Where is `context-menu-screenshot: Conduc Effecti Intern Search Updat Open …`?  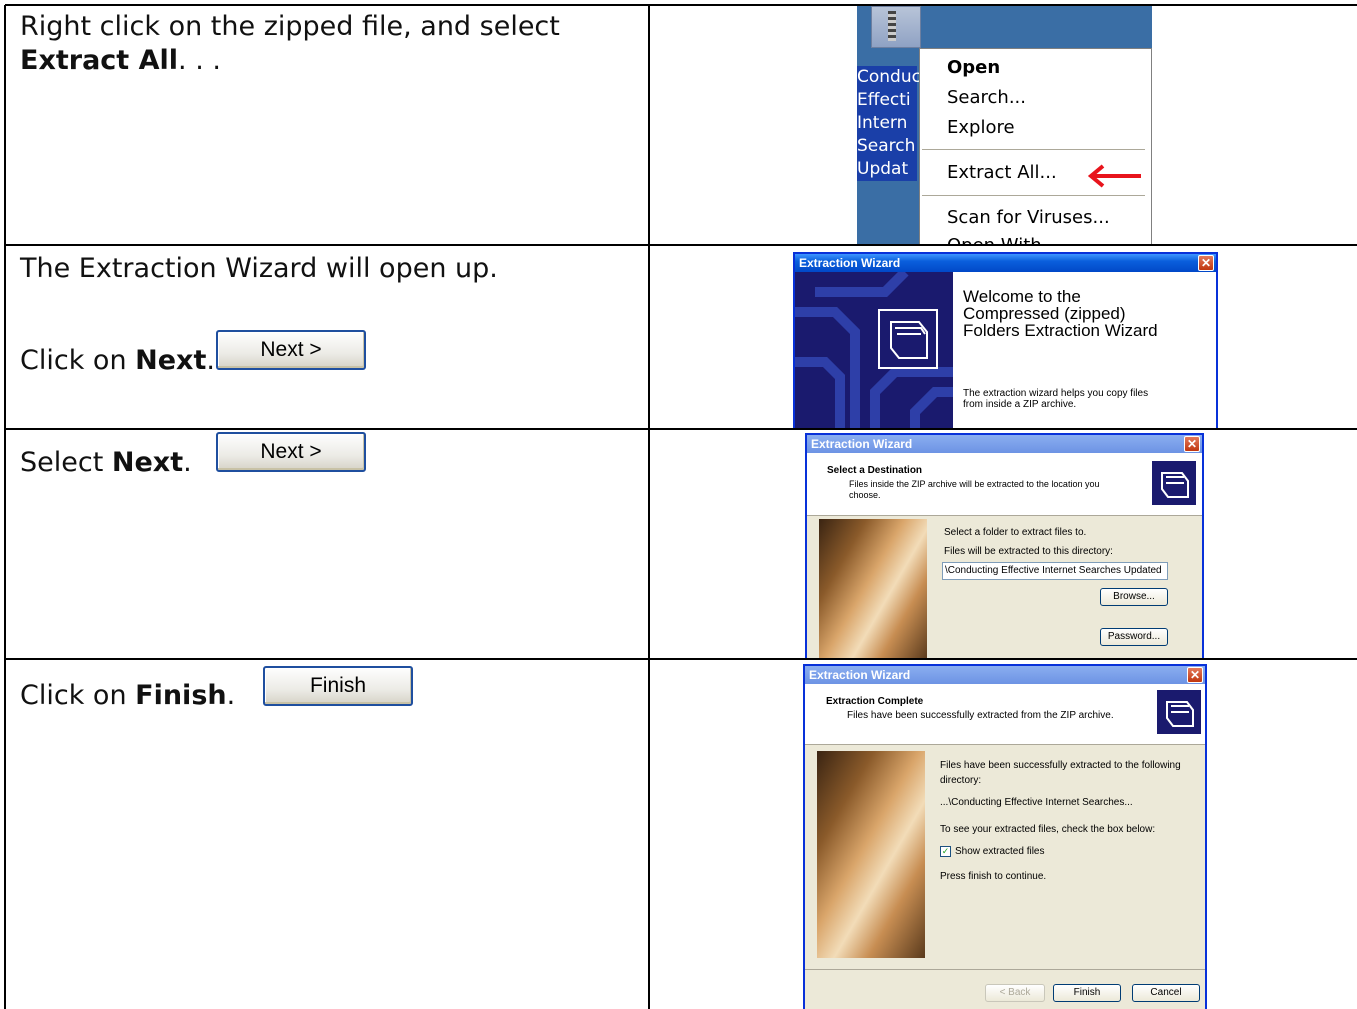
context-menu-screenshot: Conduc Effecti Intern Search Updat Open … is located at coordinates (1004, 125).